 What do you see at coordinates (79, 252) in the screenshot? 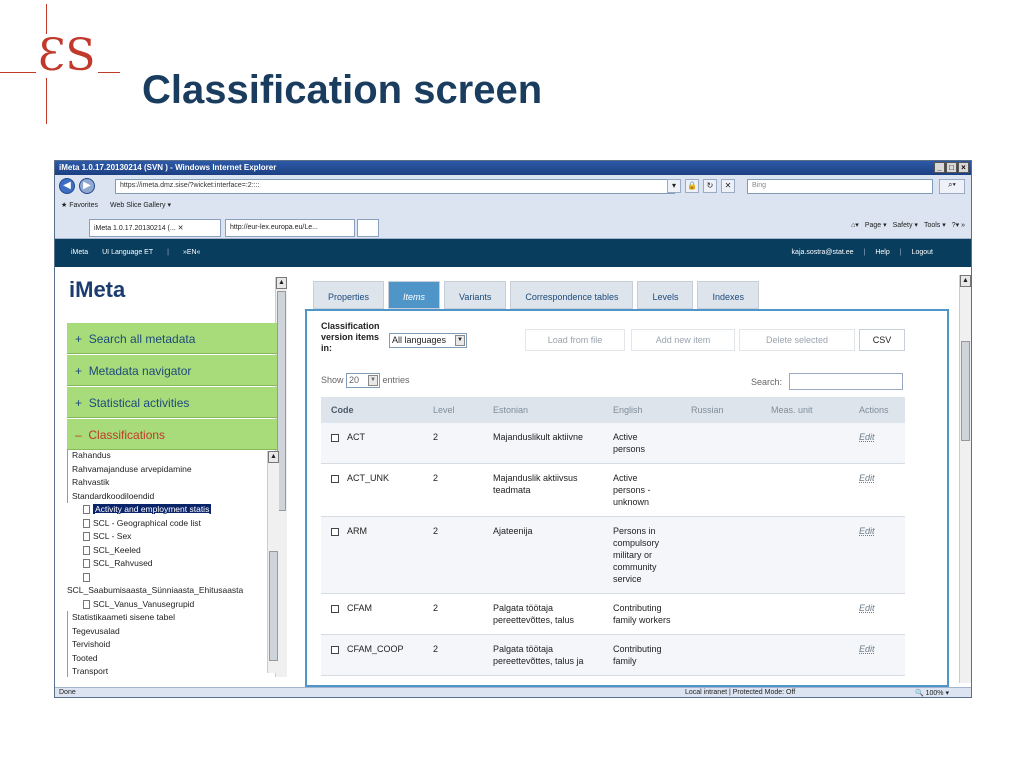
I see `app-home-link: iMeta` at bounding box center [79, 252].